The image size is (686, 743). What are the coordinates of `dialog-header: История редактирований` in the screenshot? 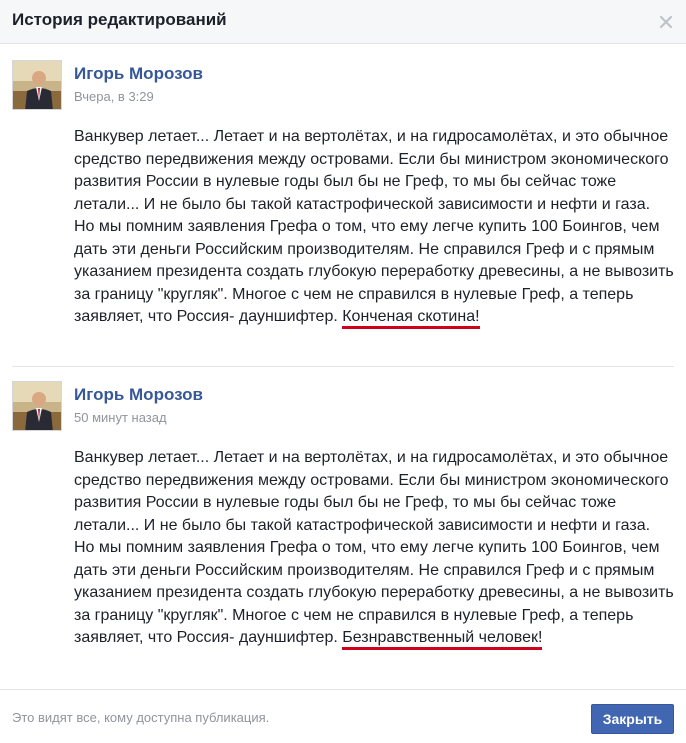 It's located at (343, 22).